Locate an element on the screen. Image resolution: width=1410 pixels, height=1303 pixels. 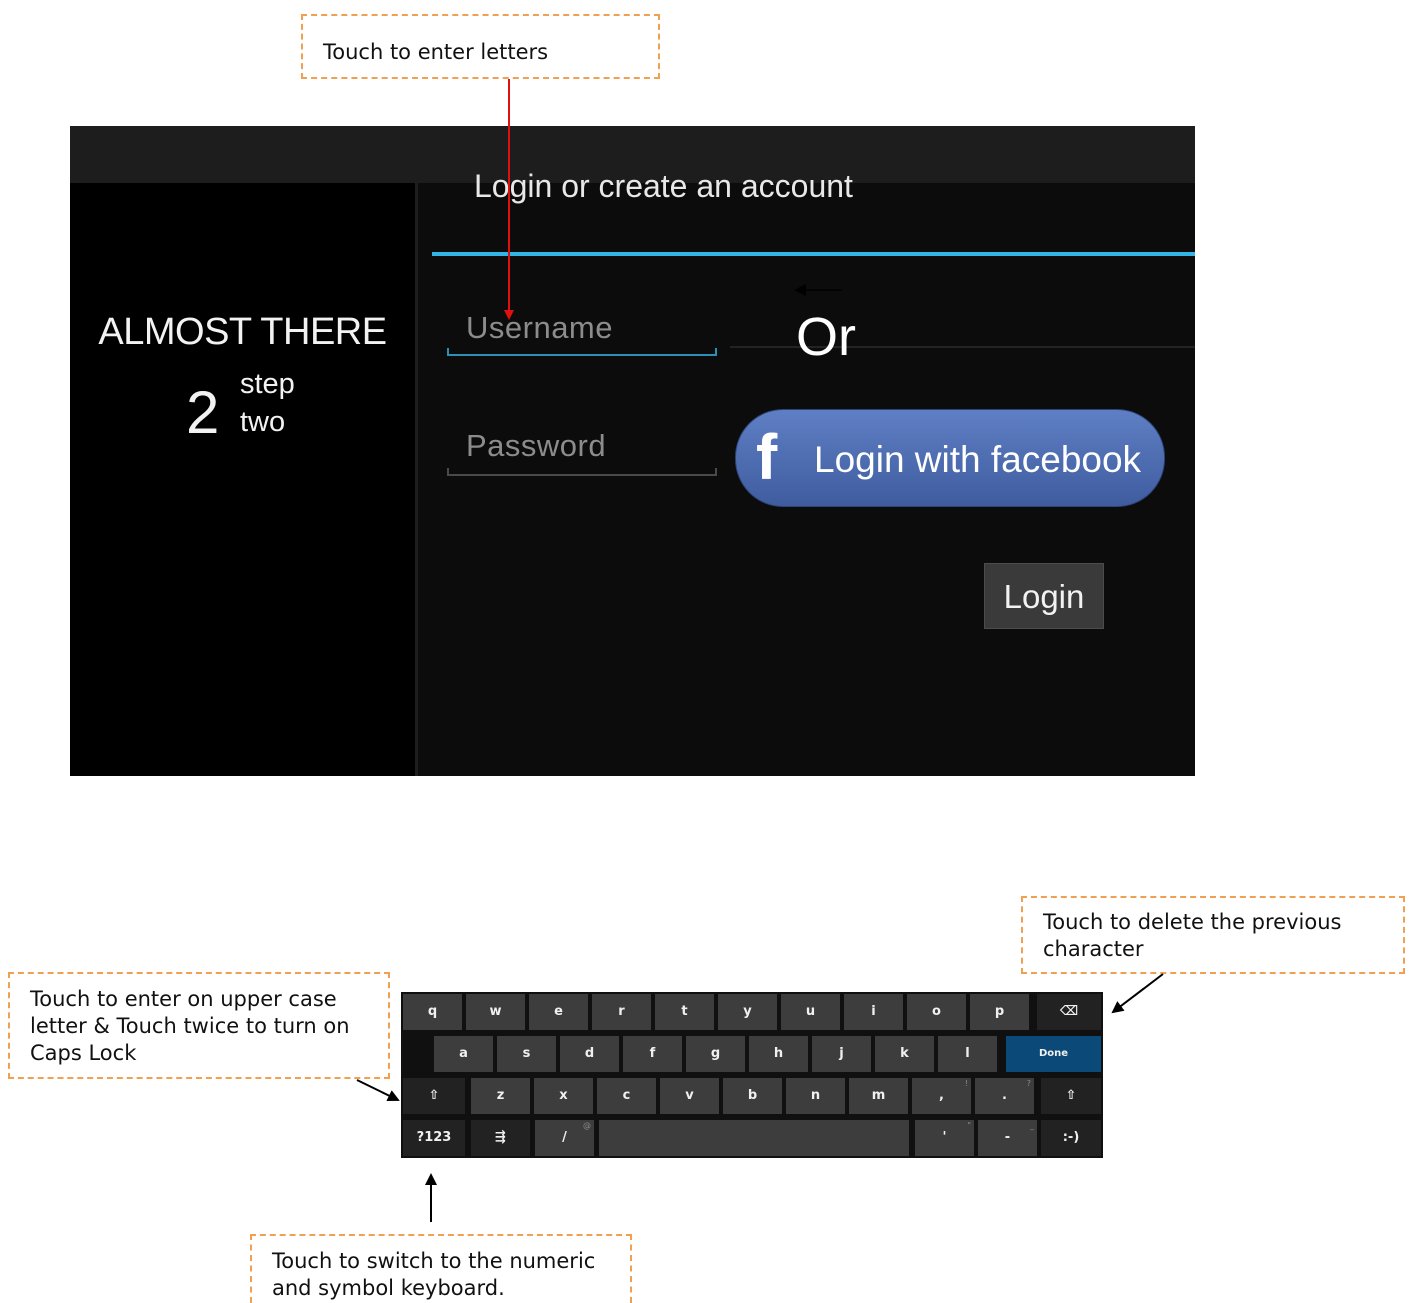
arrow-to-backspace is located at coordinates (1137, 993).